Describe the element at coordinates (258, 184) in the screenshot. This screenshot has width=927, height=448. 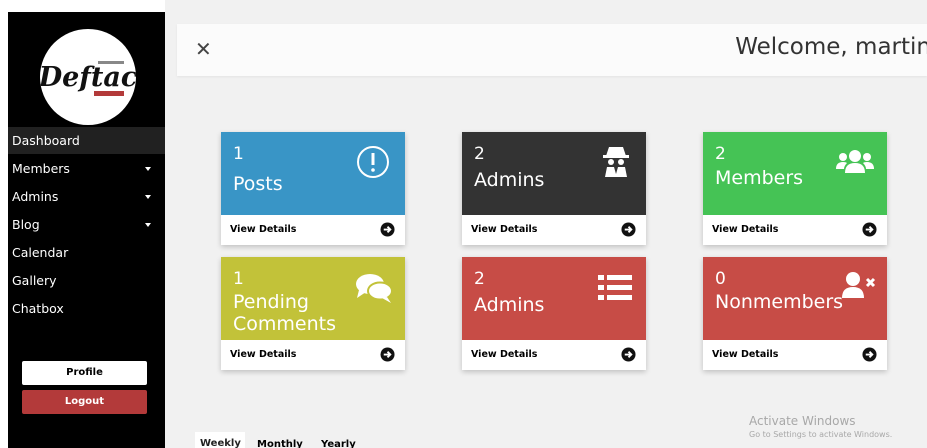
I see `card-label: Posts` at that location.